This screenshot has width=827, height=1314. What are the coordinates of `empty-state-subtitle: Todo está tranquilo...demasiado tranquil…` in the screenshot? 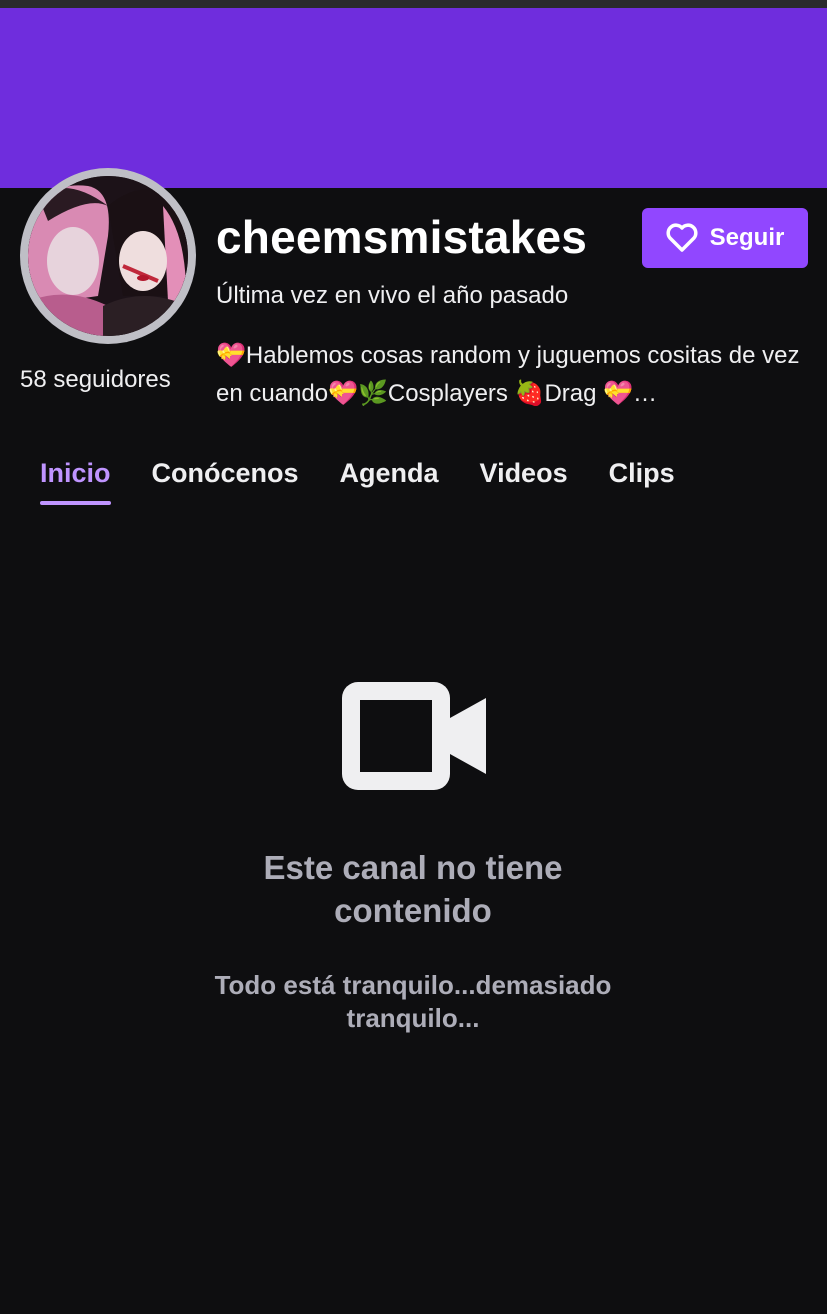 It's located at (413, 1001).